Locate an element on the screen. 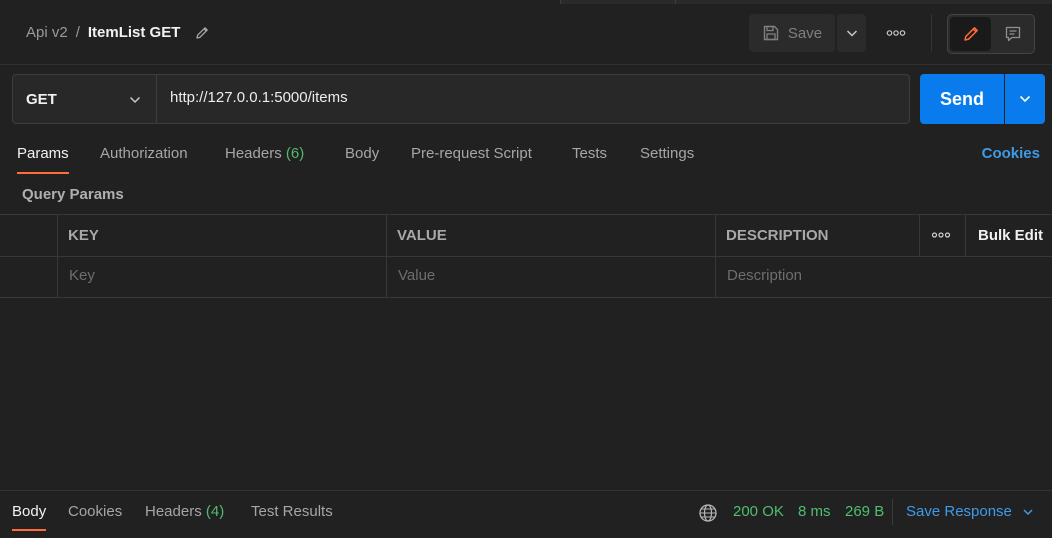 The height and width of the screenshot is (538, 1052). bulk-edit-button: Bulk Edit is located at coordinates (1010, 235).